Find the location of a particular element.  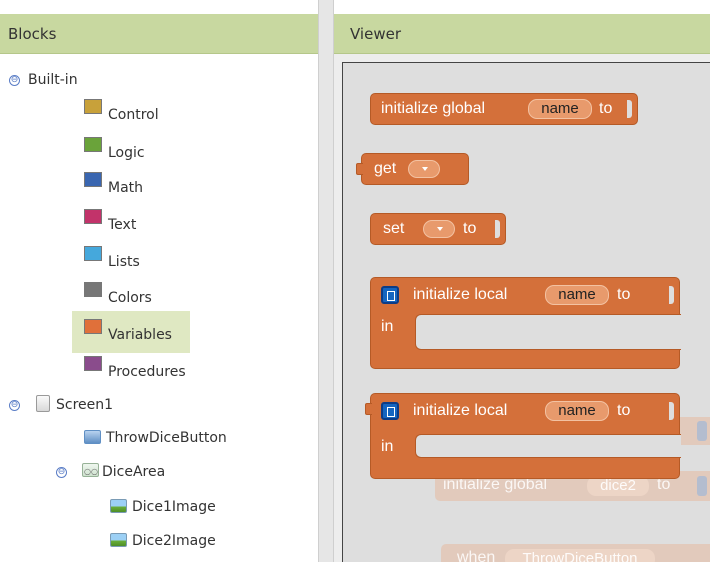

panel-splitter is located at coordinates (326, 281).